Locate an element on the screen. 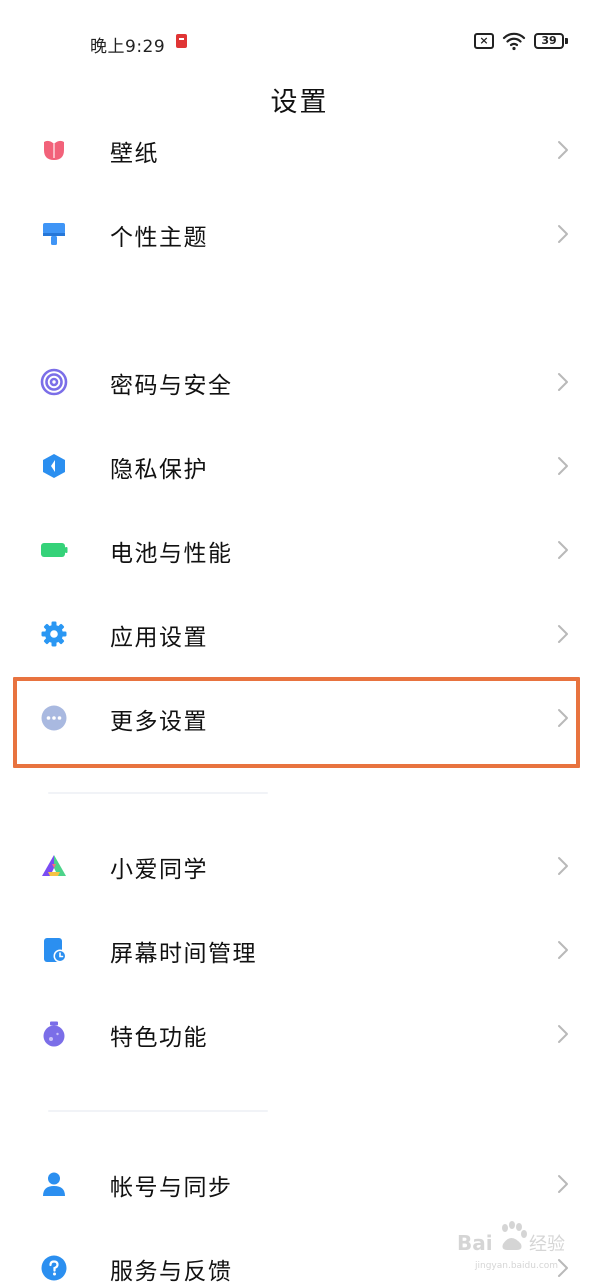 This screenshot has height=1286, width=599. settings-item-label: 小爱同学 is located at coordinates (159, 870).